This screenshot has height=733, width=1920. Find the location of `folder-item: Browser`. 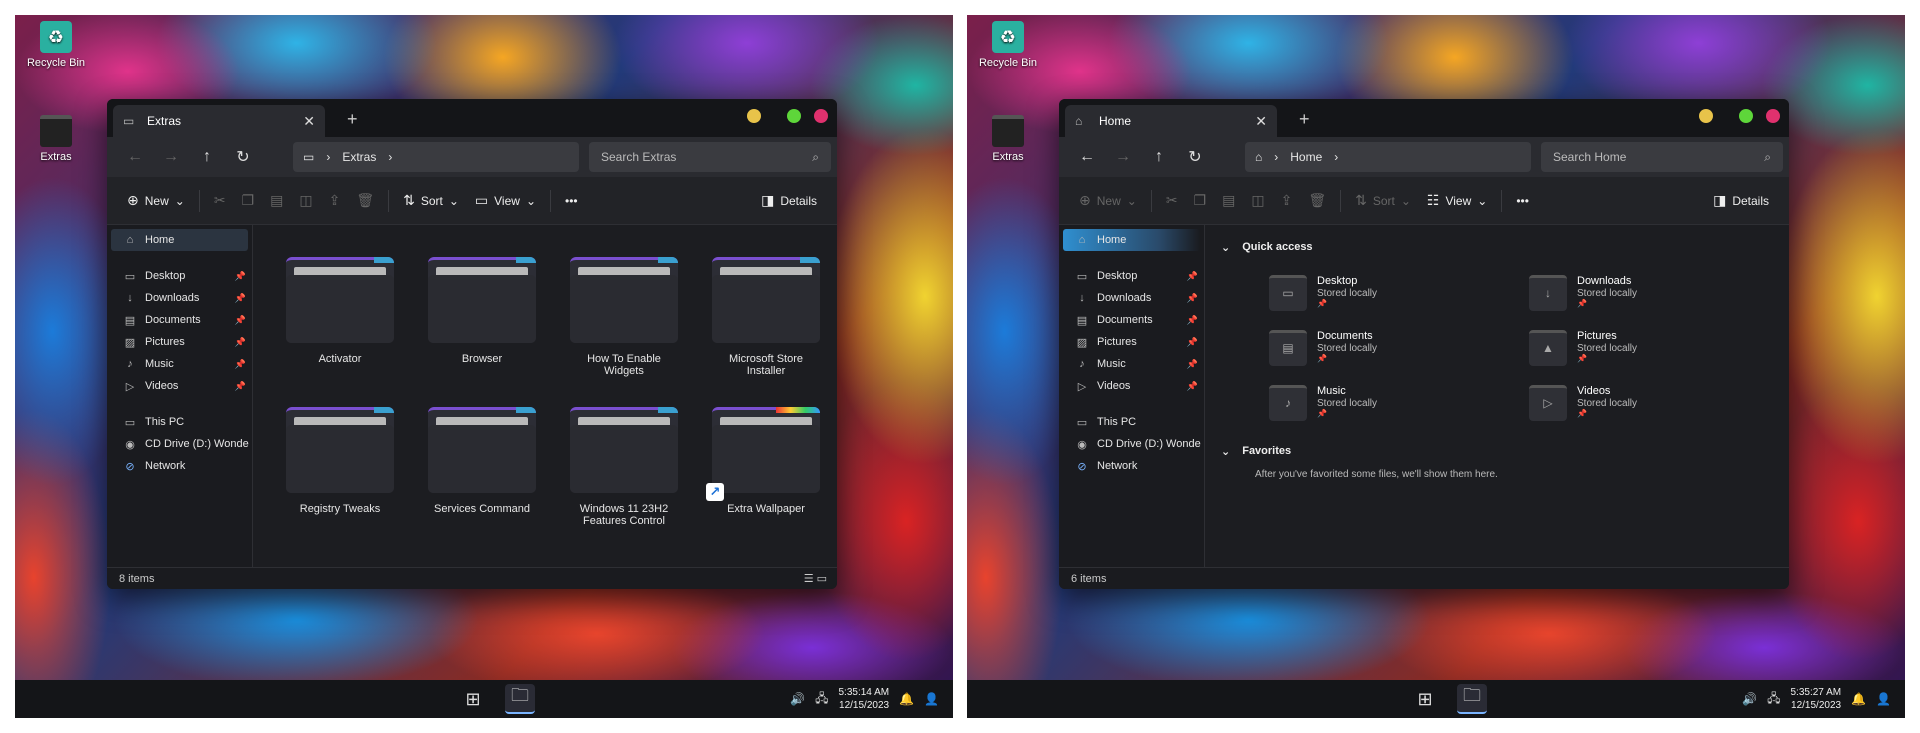

folder-item: Browser is located at coordinates (482, 322).